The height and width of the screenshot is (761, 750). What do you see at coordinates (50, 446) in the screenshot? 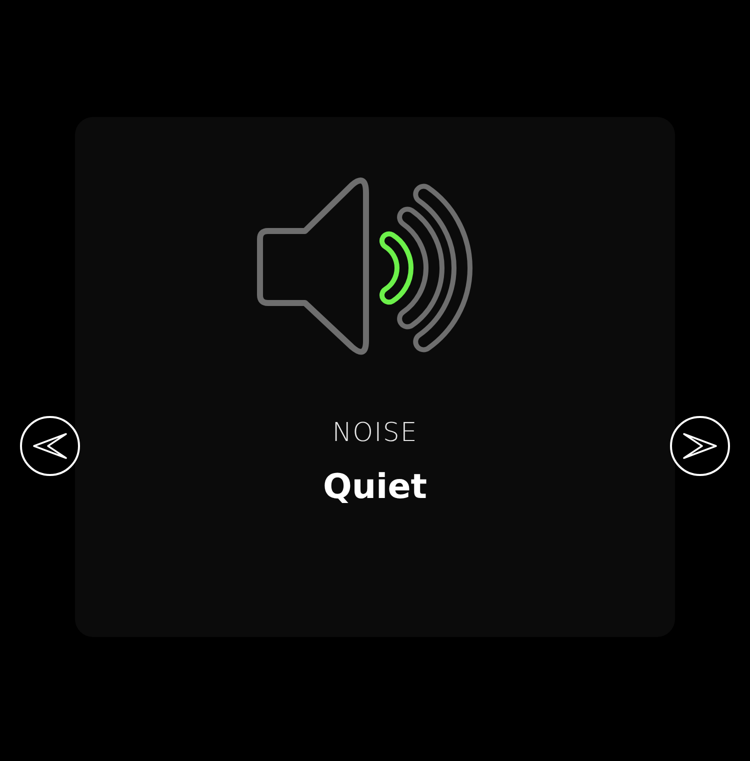
I see `chevron-left-icon` at bounding box center [50, 446].